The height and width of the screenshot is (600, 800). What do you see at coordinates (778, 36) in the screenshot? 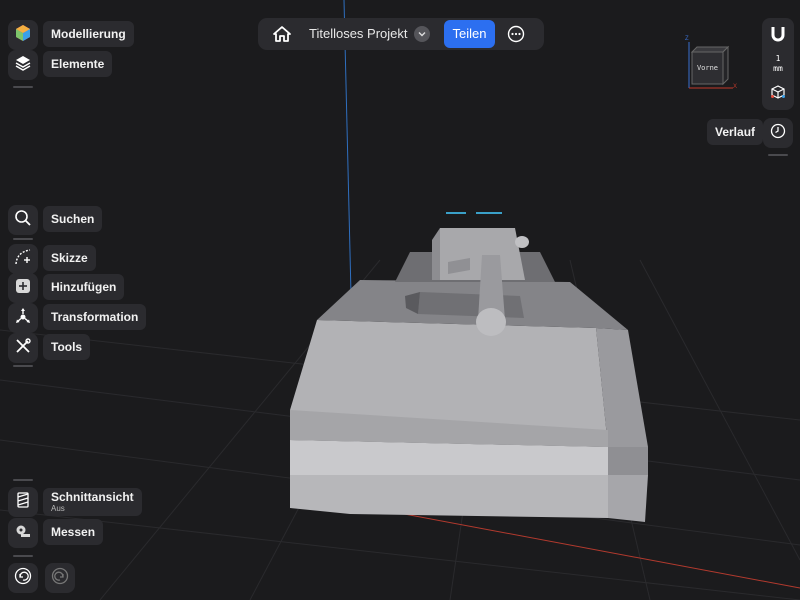
I see `magnet-icon` at bounding box center [778, 36].